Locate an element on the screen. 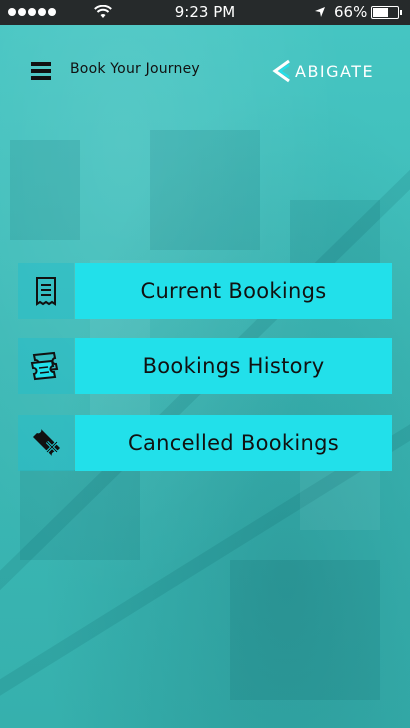  current-bookings-button: Current Bookings is located at coordinates (233, 291).